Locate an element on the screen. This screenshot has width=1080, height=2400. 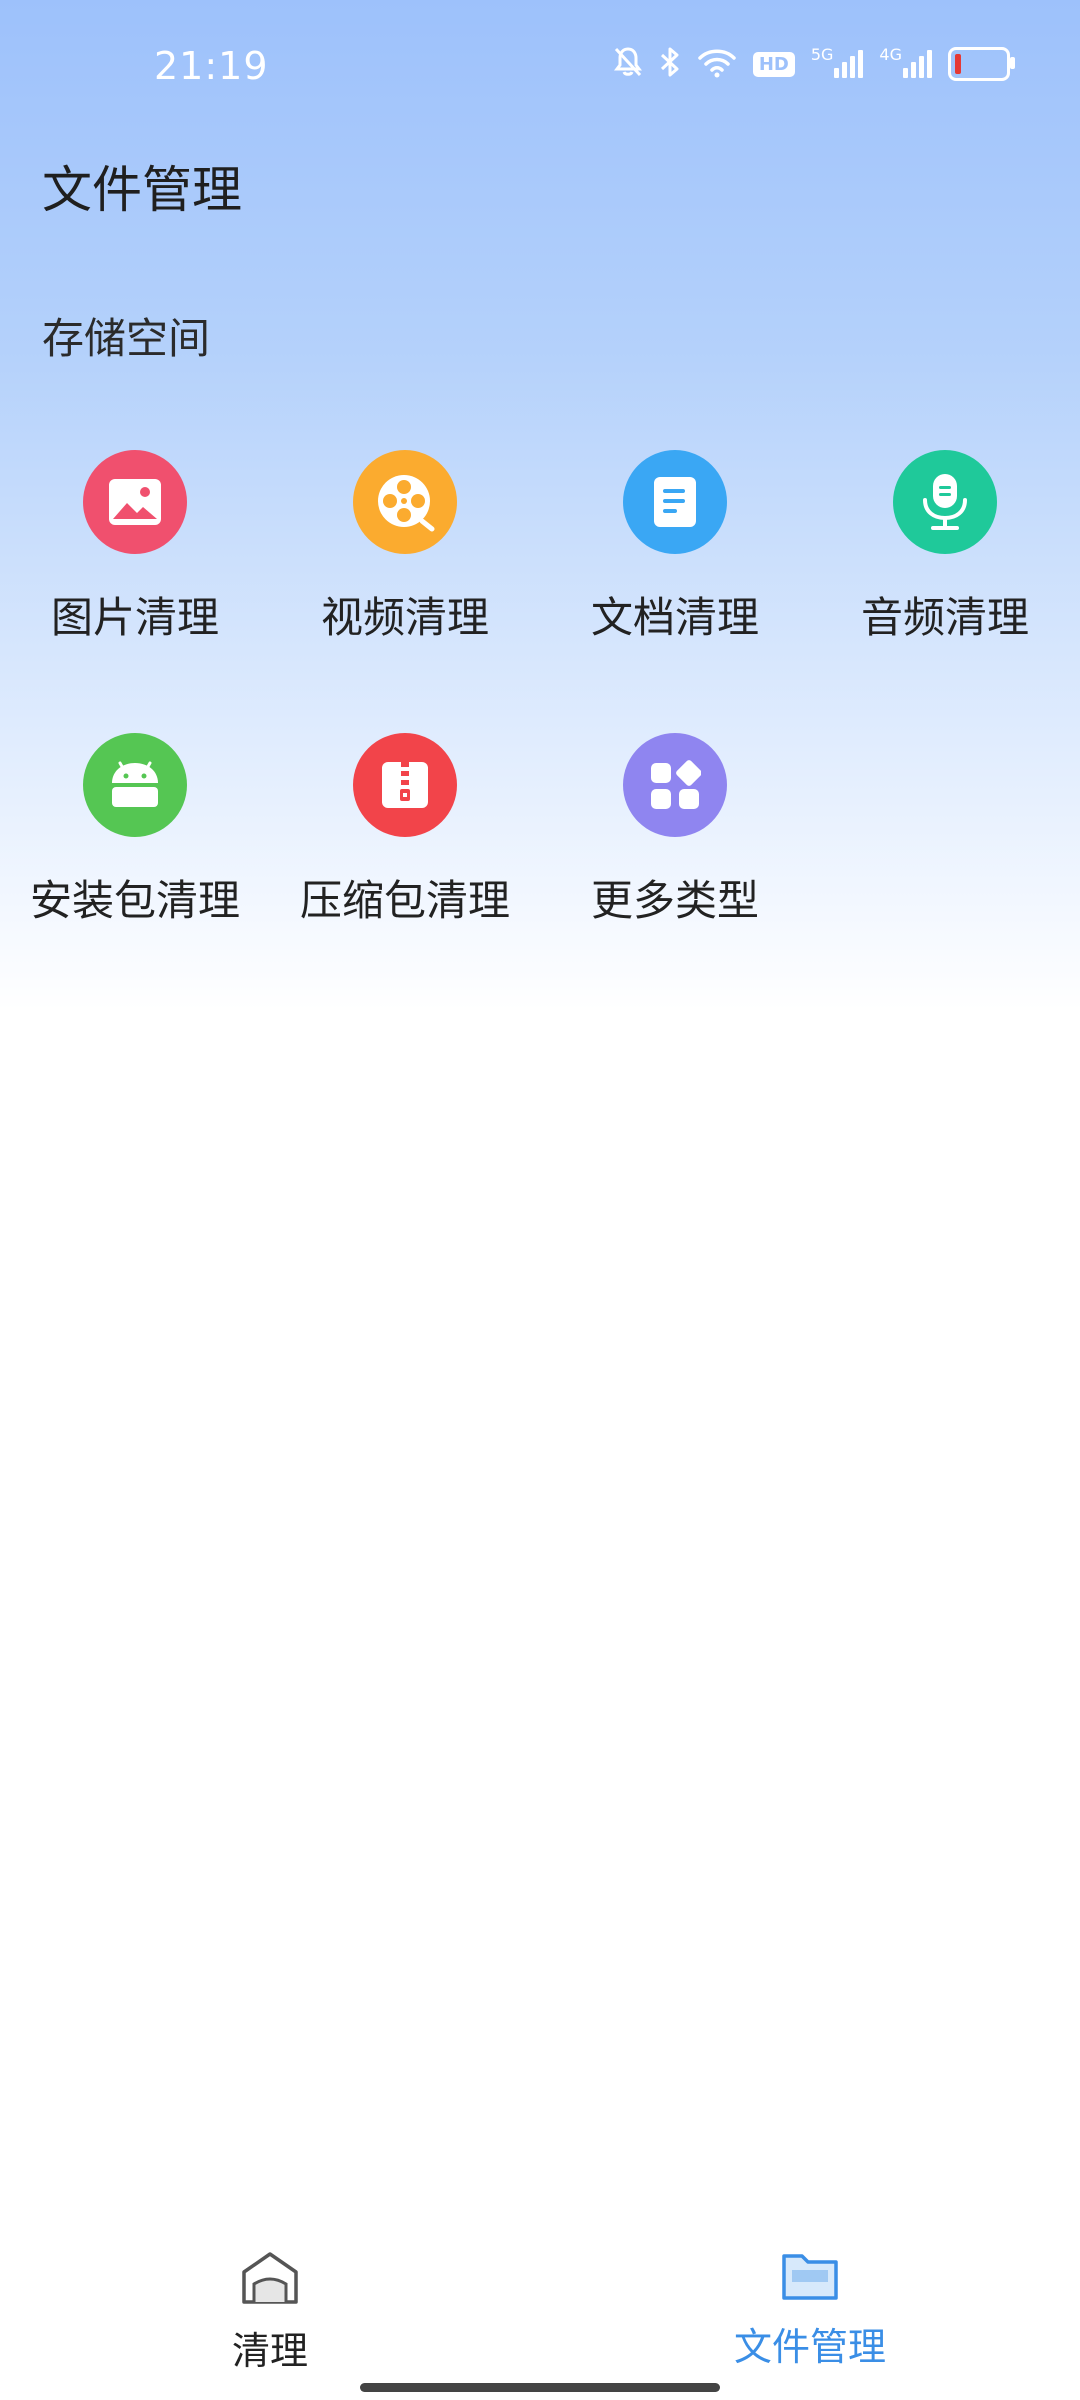
nav-item-clean: 清理 is located at coordinates (270, 2312).